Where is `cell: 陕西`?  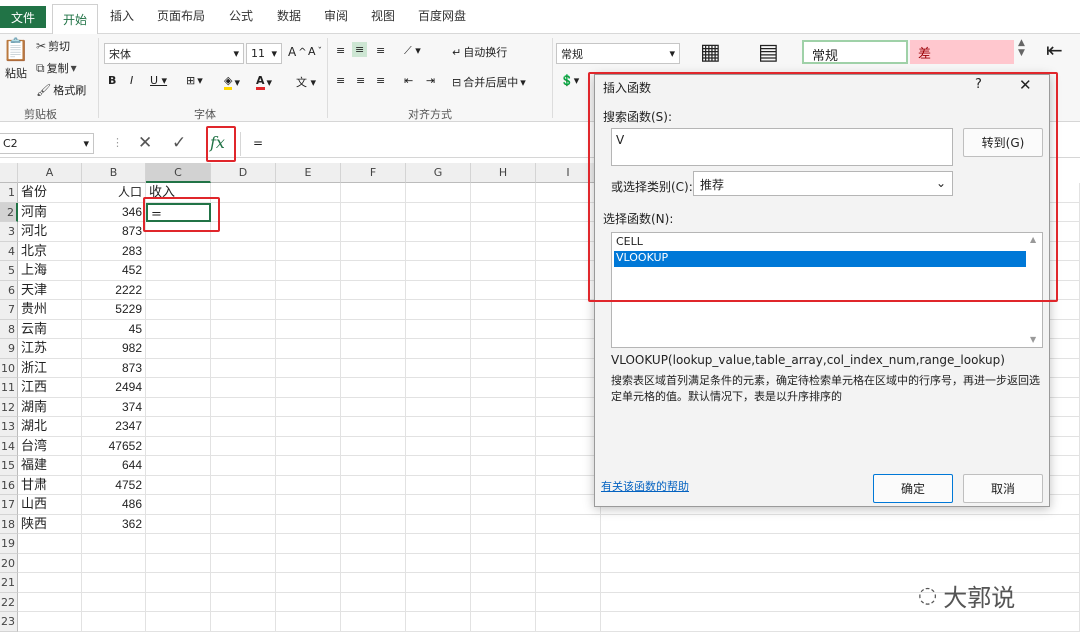 cell: 陕西 is located at coordinates (50, 524).